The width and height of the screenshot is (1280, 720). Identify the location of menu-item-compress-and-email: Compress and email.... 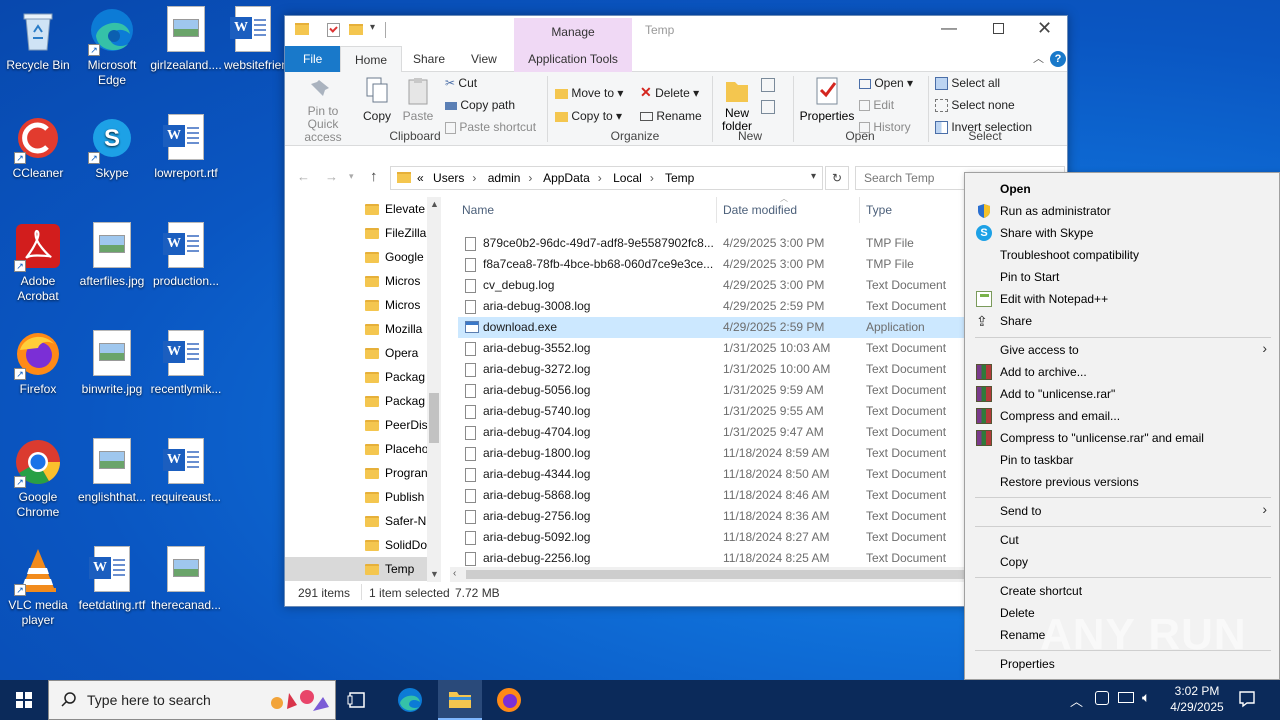
(1060, 416).